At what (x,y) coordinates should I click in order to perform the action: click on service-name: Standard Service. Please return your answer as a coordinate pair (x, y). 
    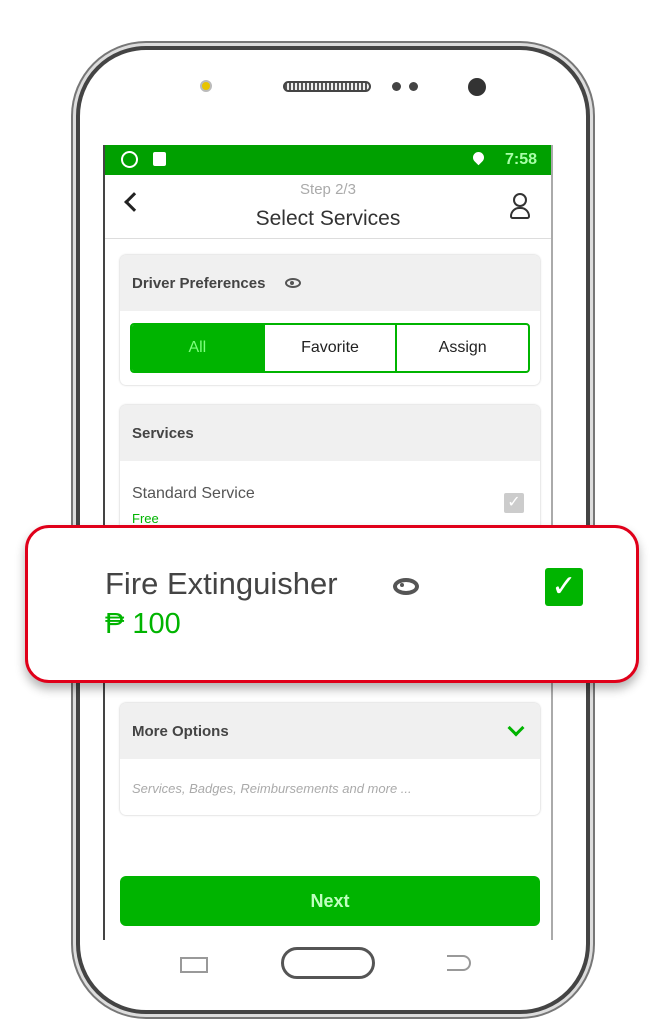
    Looking at the image, I should click on (193, 493).